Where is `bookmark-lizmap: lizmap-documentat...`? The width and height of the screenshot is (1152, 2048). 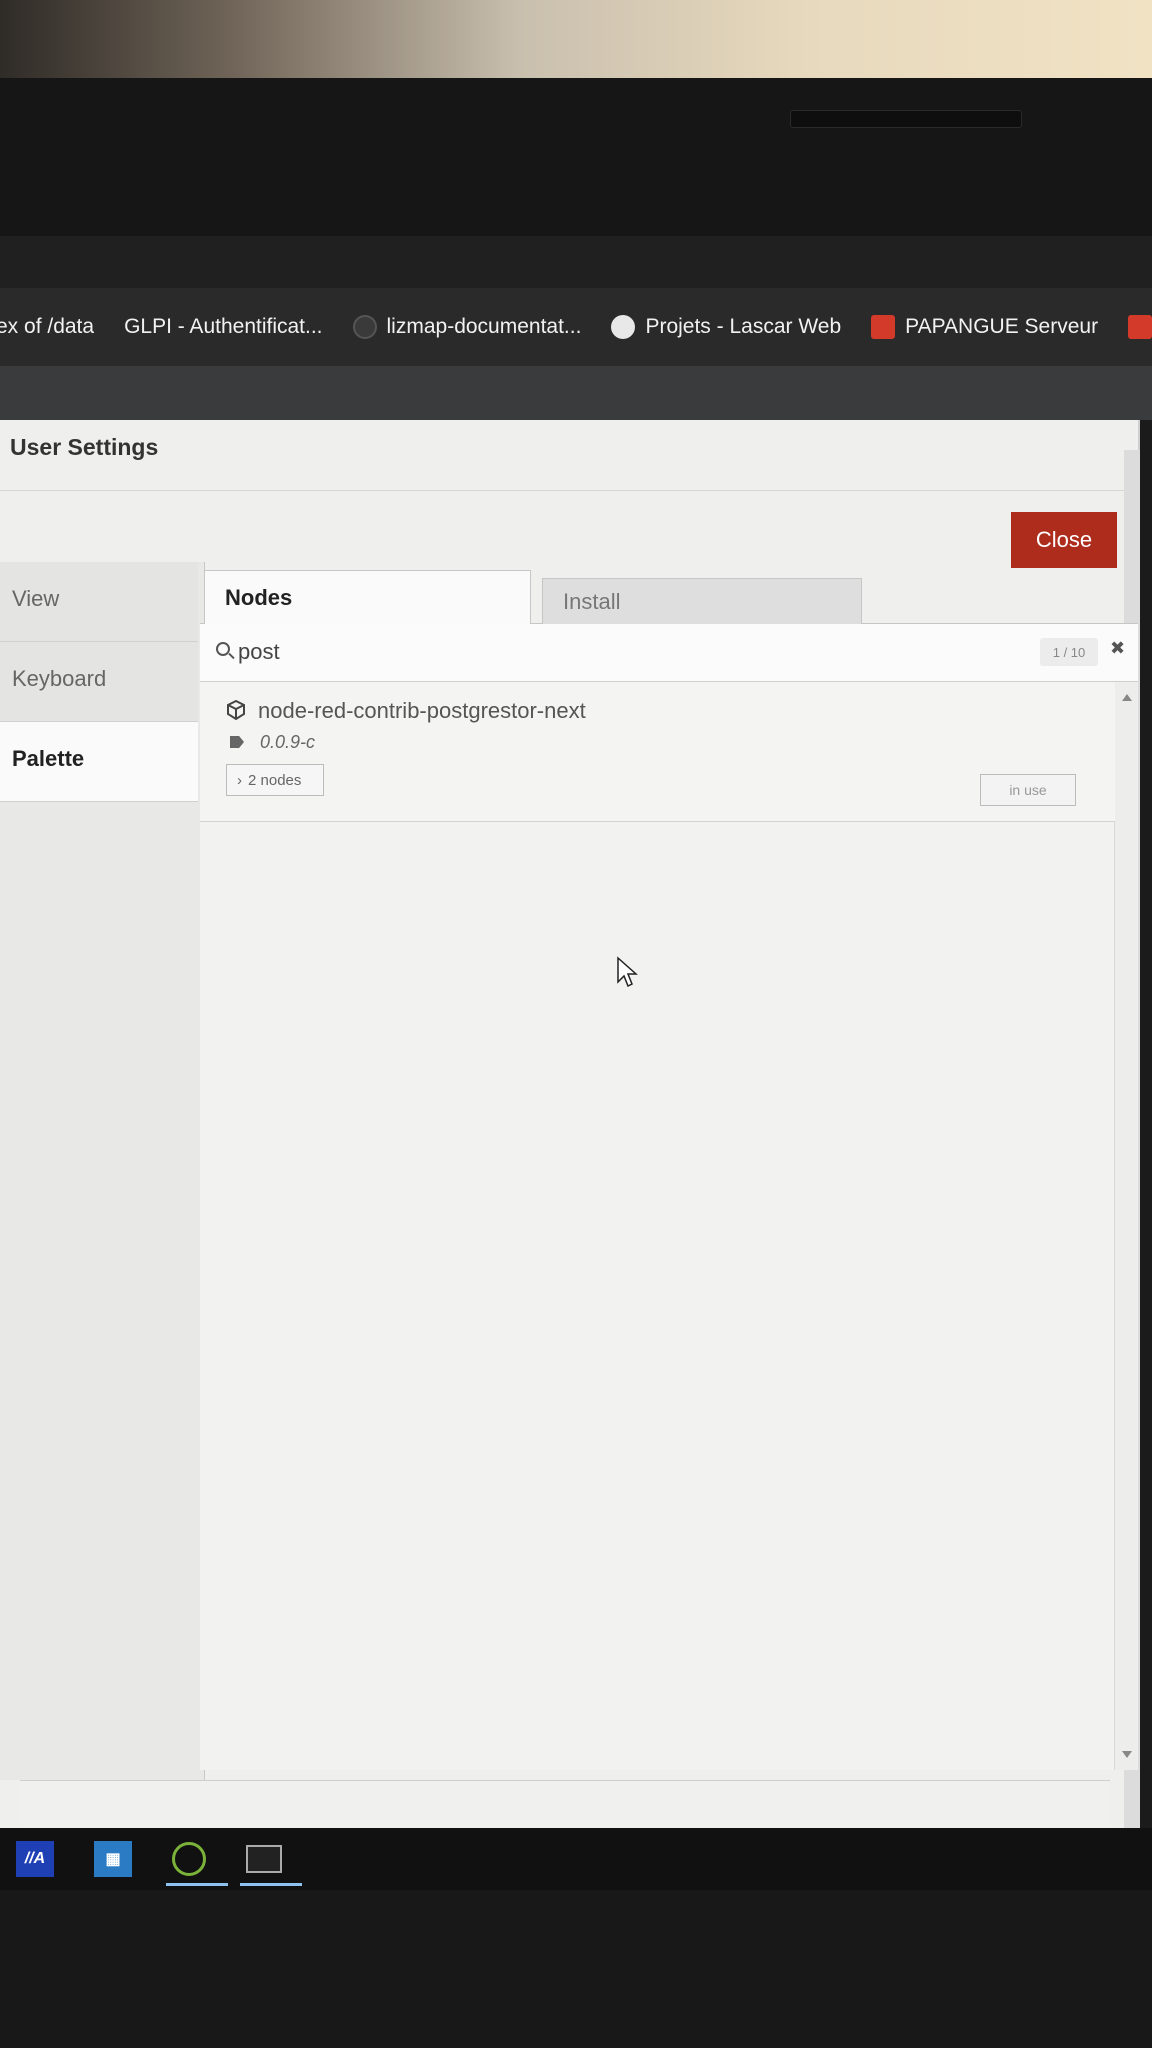 bookmark-lizmap: lizmap-documentat... is located at coordinates (467, 327).